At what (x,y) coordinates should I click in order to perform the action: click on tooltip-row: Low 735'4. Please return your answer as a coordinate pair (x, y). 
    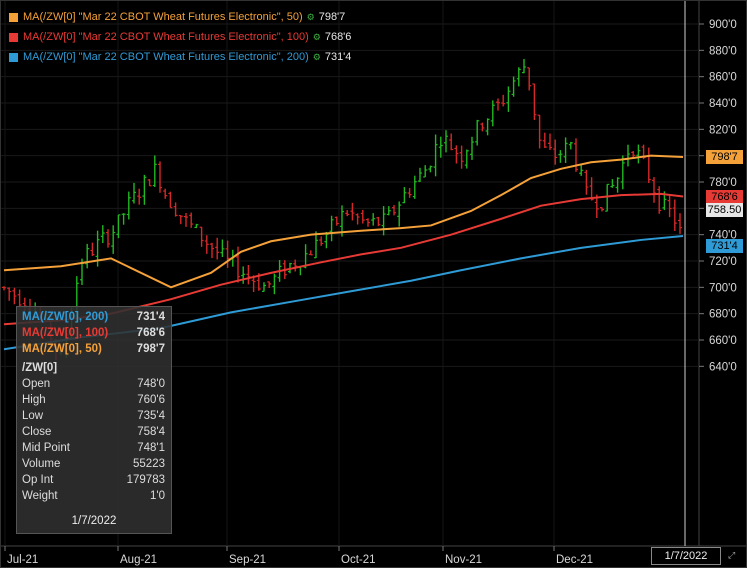
    Looking at the image, I should click on (93, 416).